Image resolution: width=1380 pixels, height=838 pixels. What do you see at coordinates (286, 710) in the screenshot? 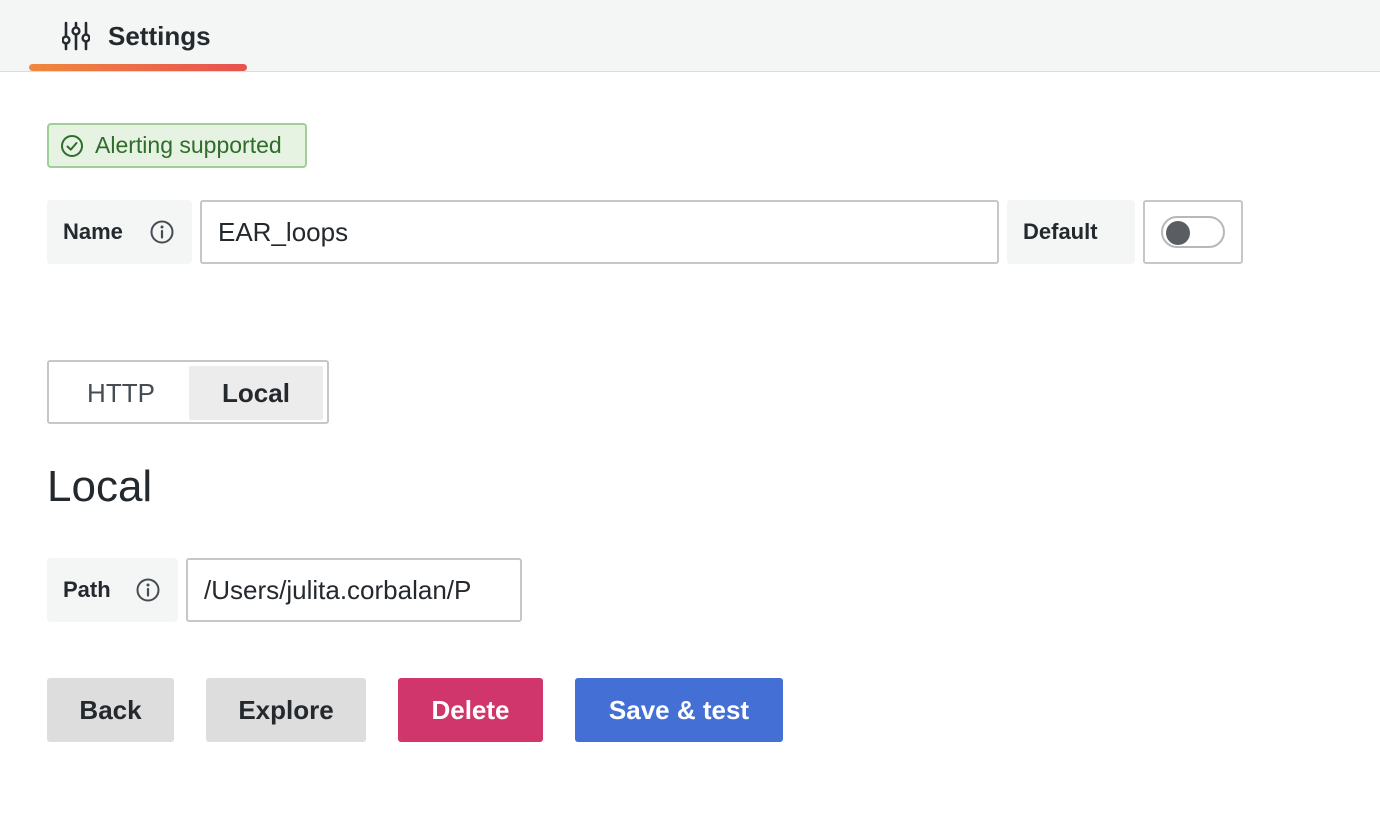
I see `explore-button: Explore` at bounding box center [286, 710].